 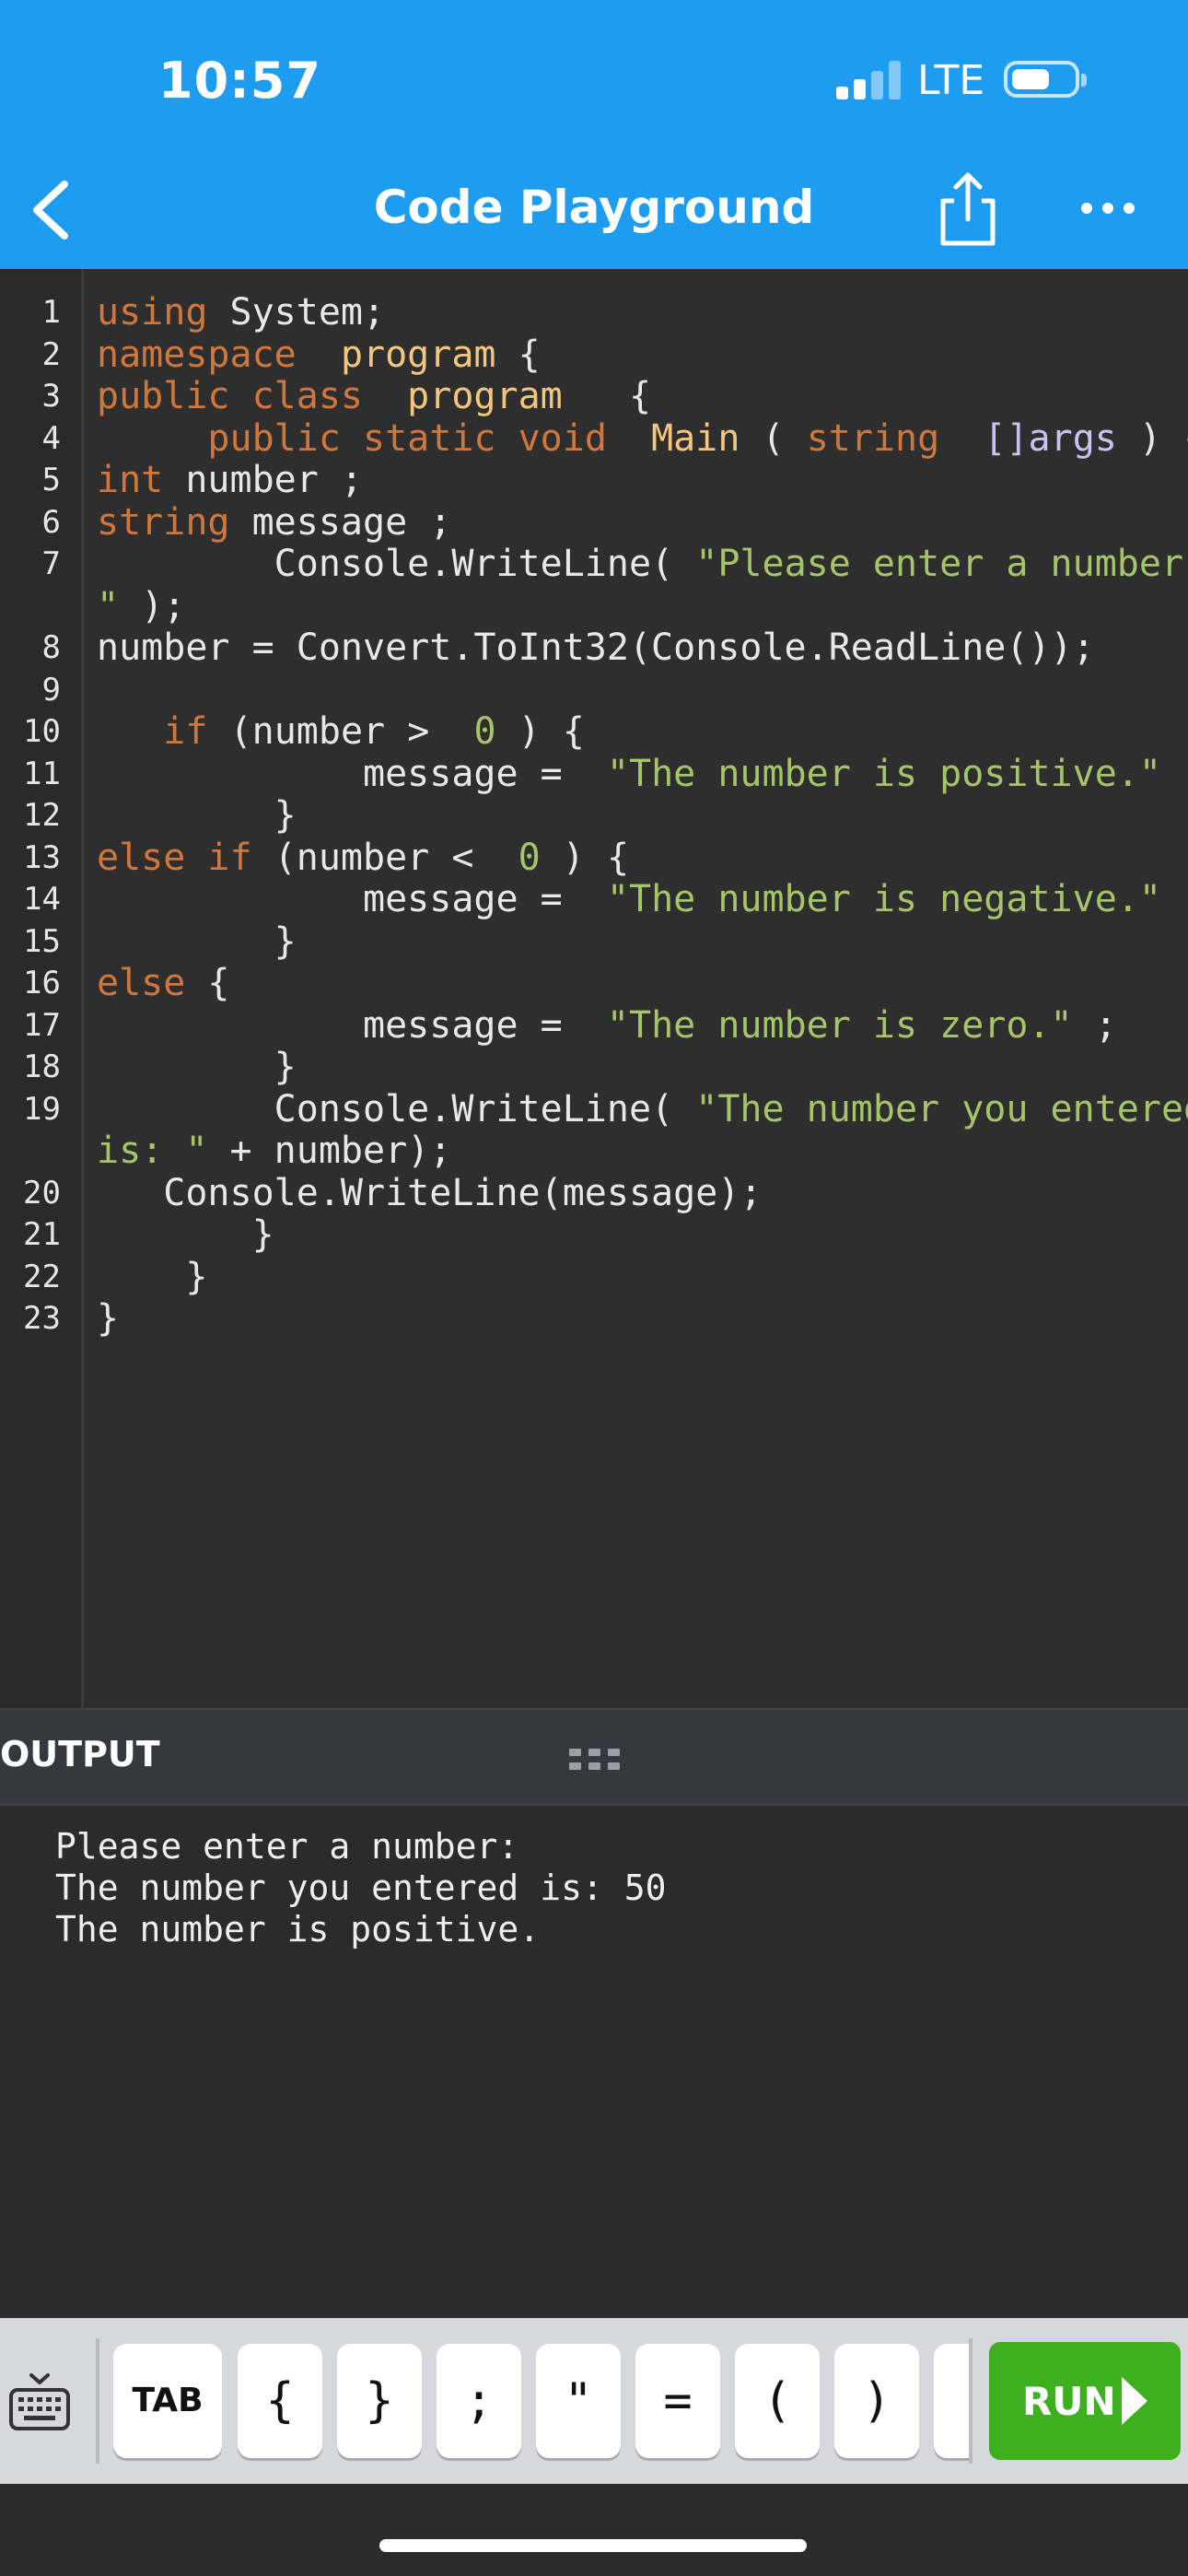 I want to click on key-equals: =, so click(x=677, y=2401).